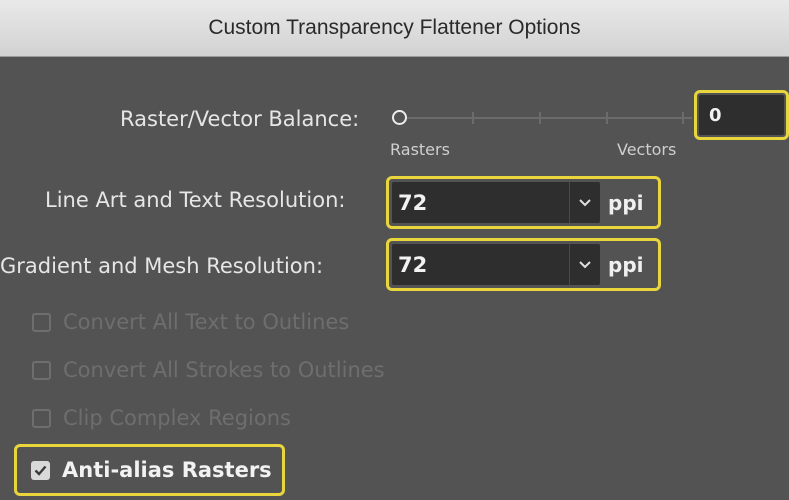 The width and height of the screenshot is (789, 500). Describe the element at coordinates (626, 264) in the screenshot. I see `gradient-mesh-resolution-unit: ppi` at that location.